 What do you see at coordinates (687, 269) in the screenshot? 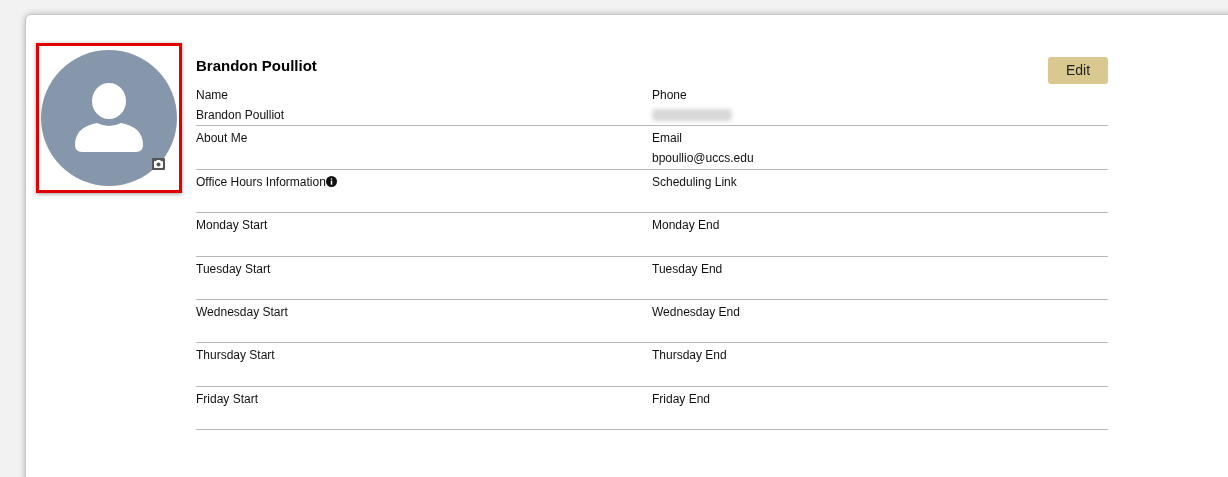
I see `field-label: Tuesday End` at bounding box center [687, 269].